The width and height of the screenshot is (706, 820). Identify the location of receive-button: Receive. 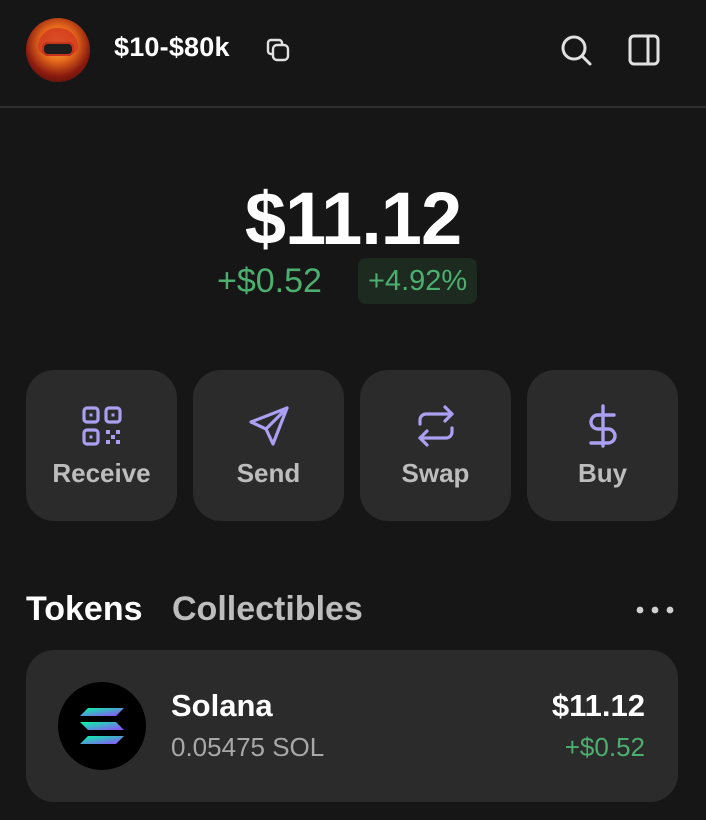
(101, 445).